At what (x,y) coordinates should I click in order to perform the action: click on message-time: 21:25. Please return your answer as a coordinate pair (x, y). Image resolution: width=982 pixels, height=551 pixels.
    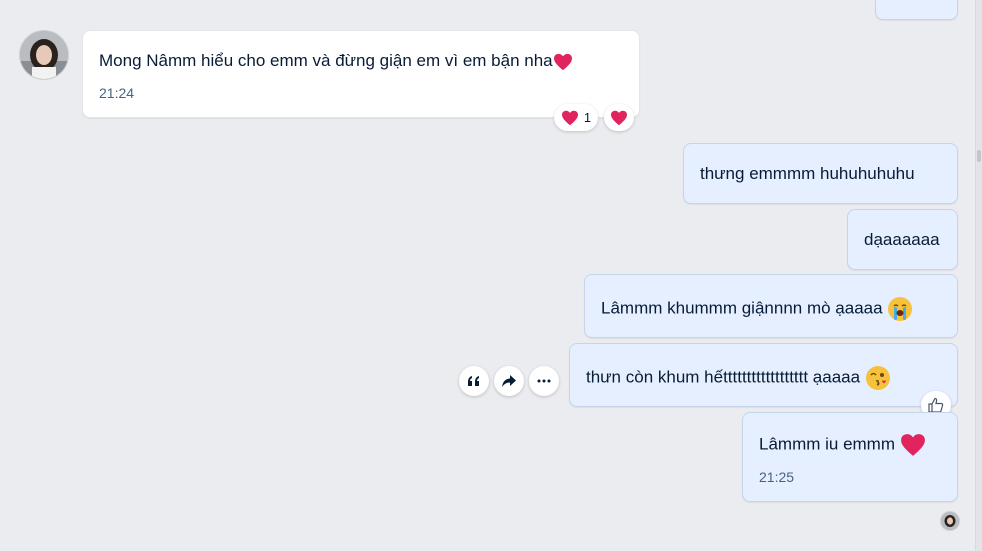
    Looking at the image, I should click on (777, 477).